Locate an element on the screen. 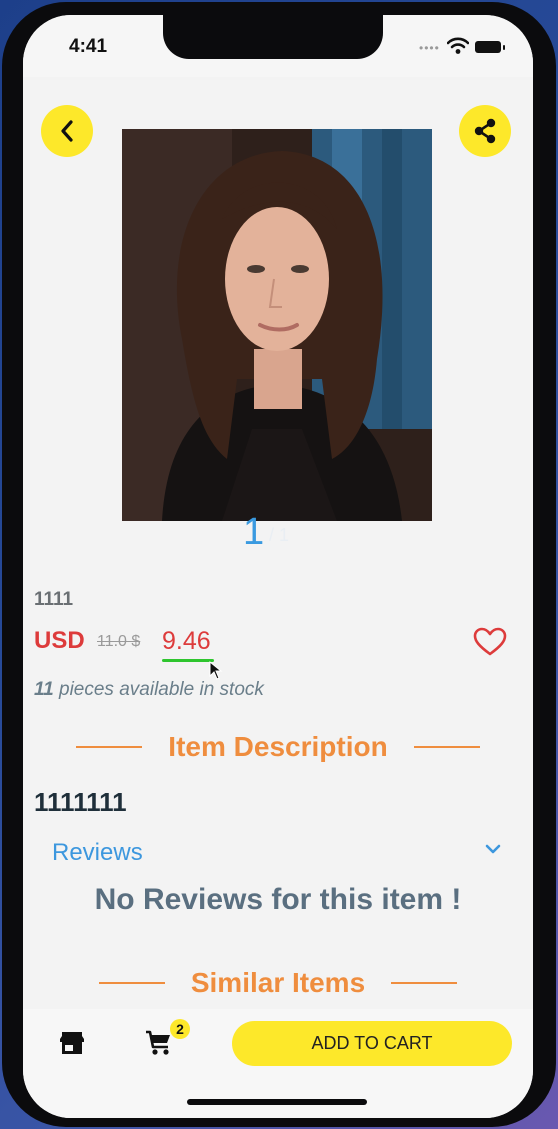 Image resolution: width=558 pixels, height=1129 pixels. stock-info: 11 pieces available in stock is located at coordinates (149, 690).